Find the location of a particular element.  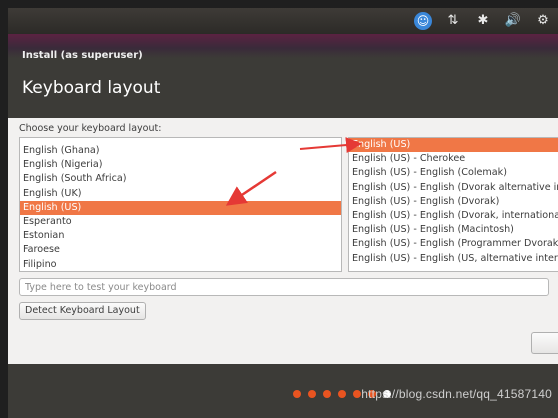

list-item: English (Nigeria) is located at coordinates (180, 165).